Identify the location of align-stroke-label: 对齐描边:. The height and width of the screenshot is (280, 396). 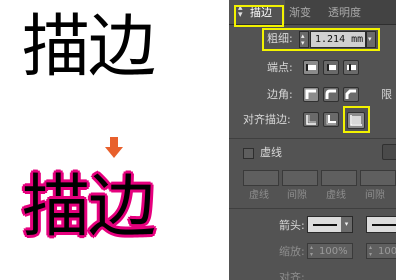
(267, 119).